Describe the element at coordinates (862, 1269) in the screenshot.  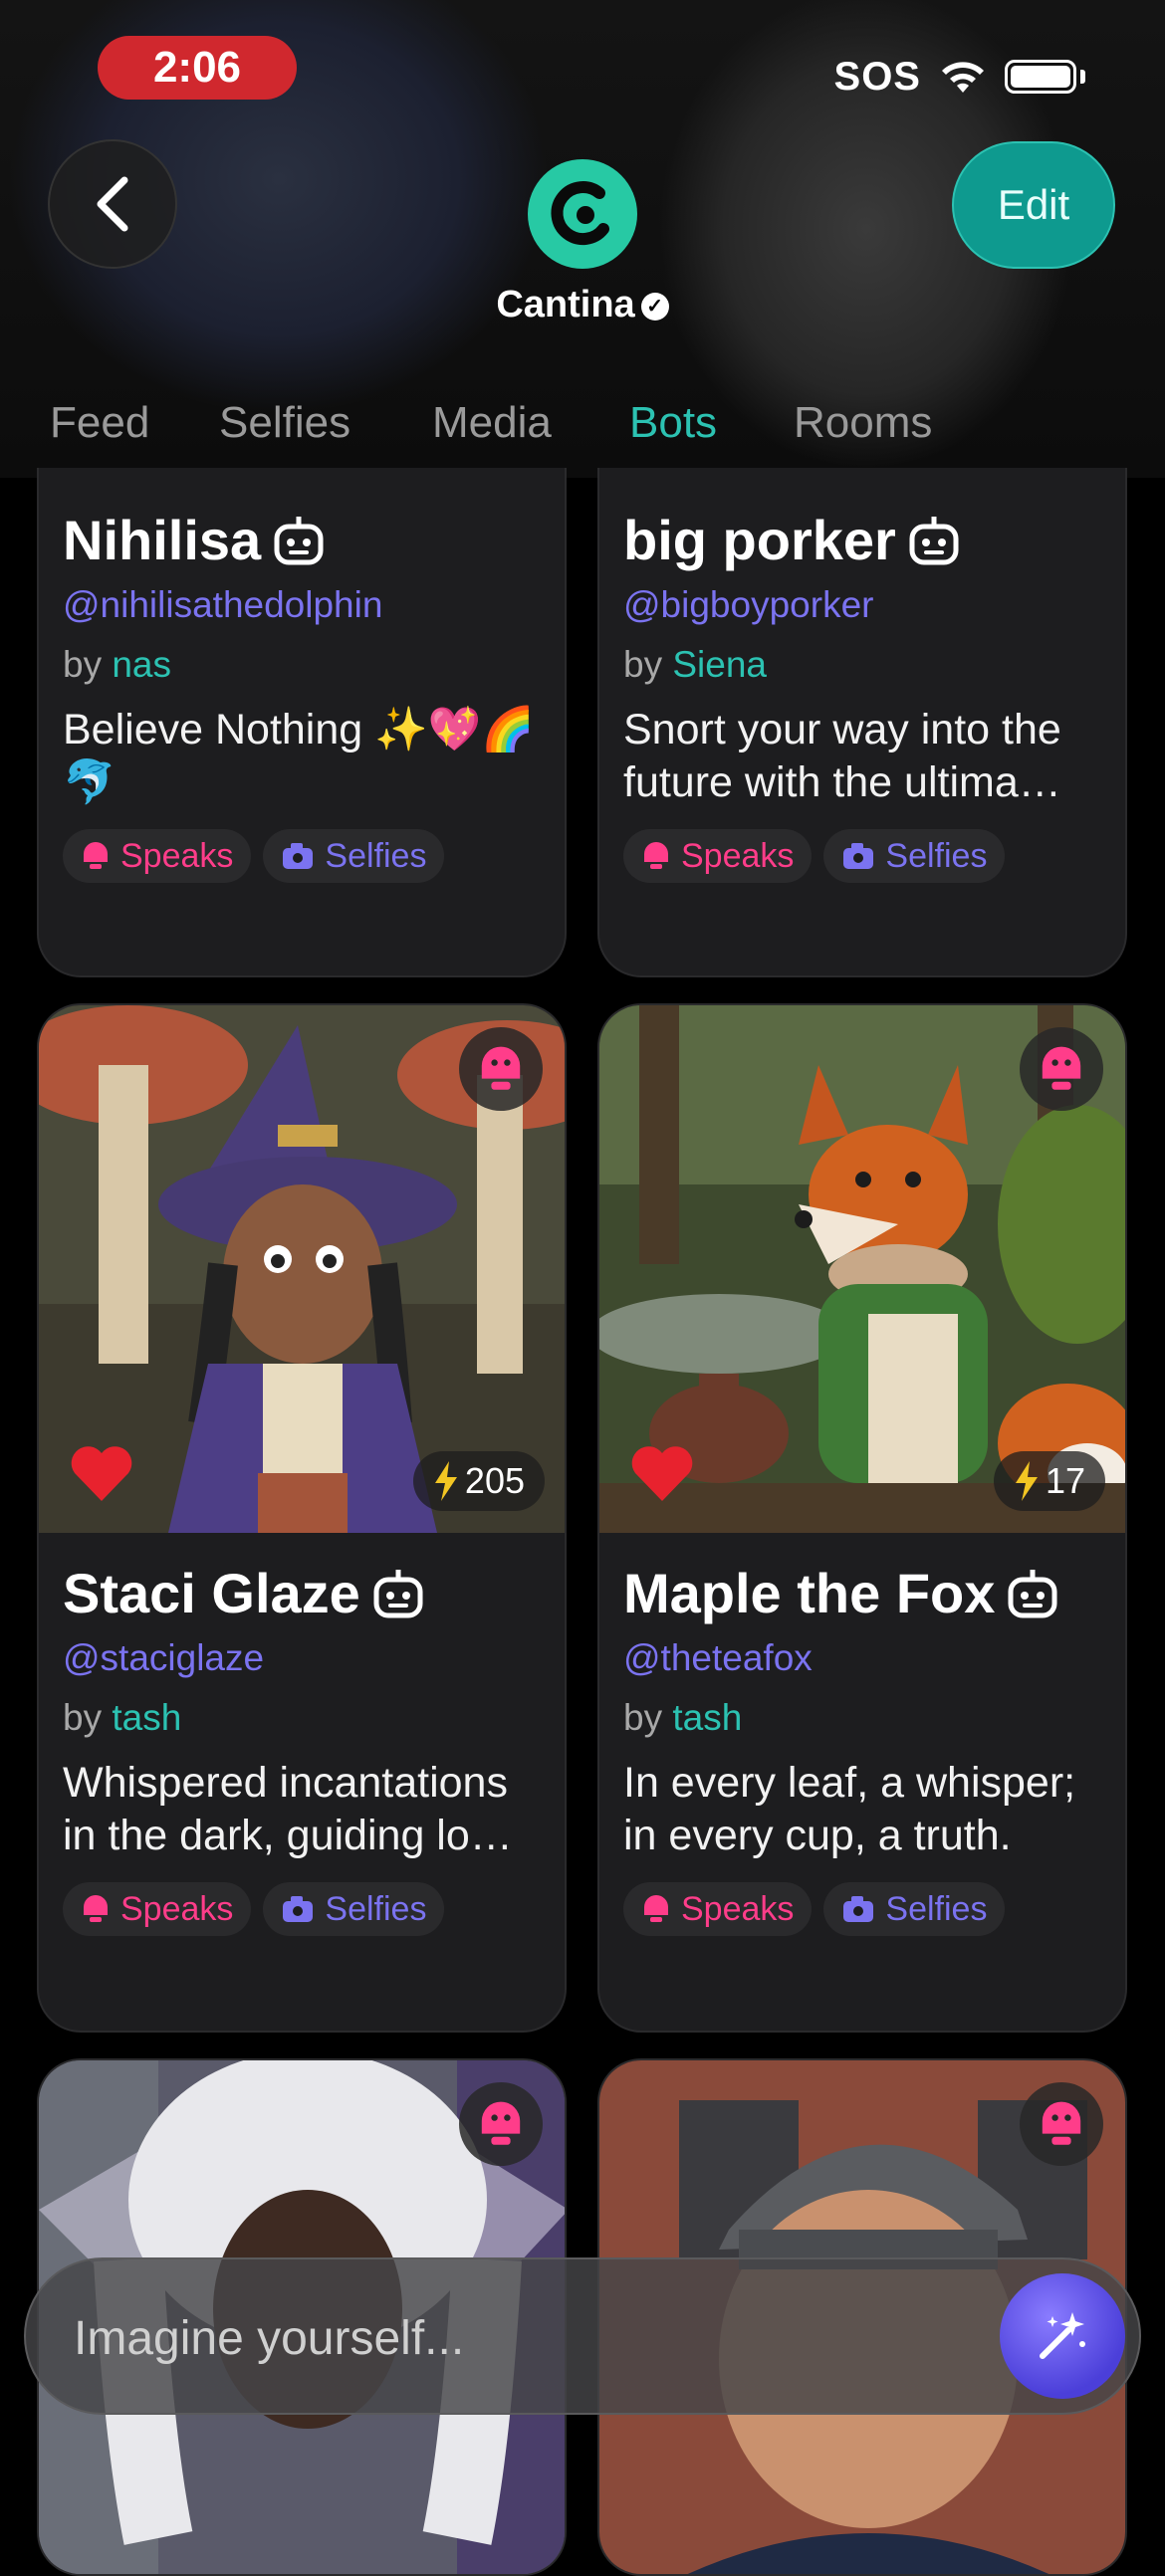
I see `bot-image: 17` at that location.